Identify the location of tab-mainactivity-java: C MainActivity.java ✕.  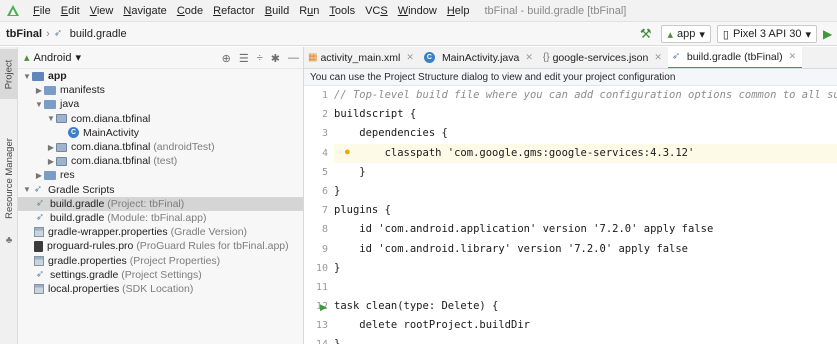
(479, 57).